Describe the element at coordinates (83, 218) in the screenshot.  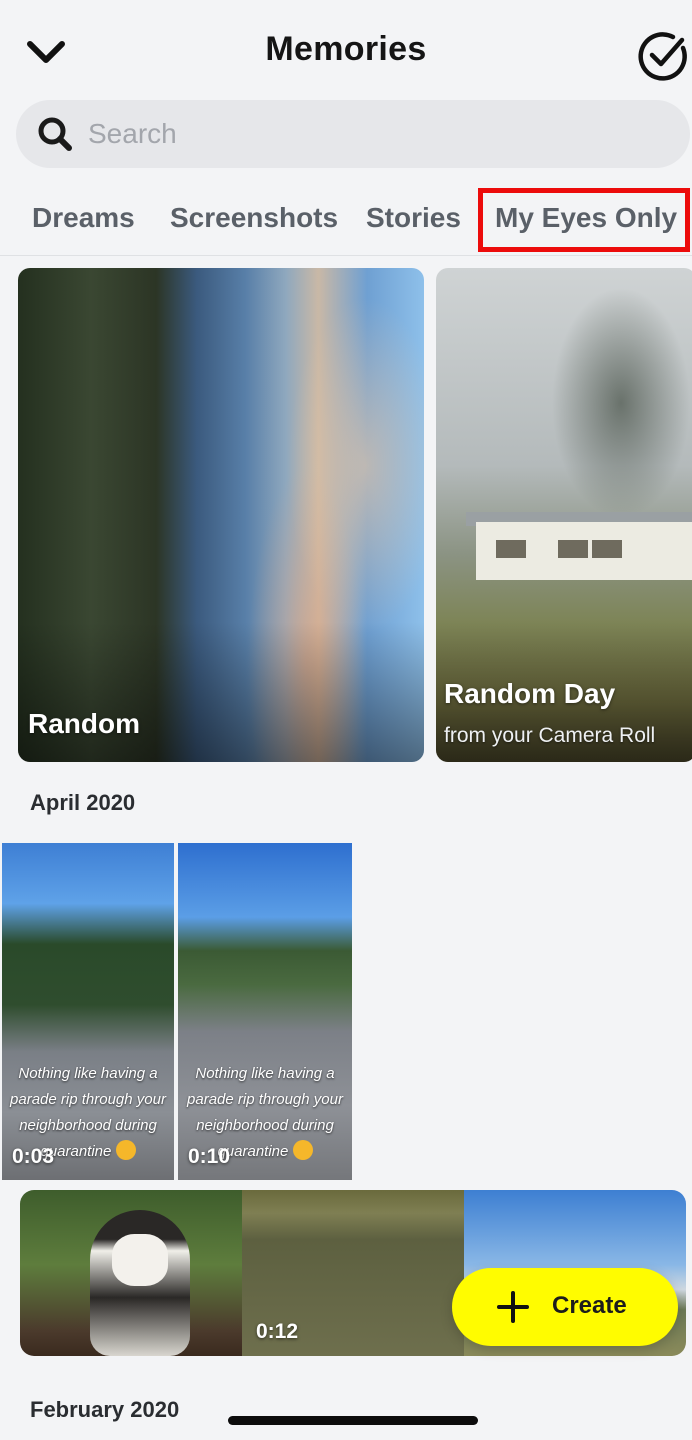
I see `tab-dreams: Dreams` at that location.